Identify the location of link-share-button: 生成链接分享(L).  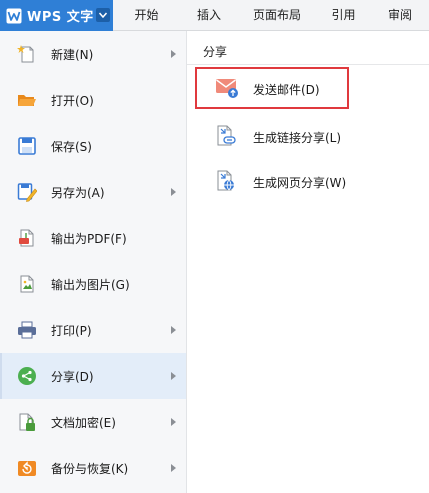
(272, 136).